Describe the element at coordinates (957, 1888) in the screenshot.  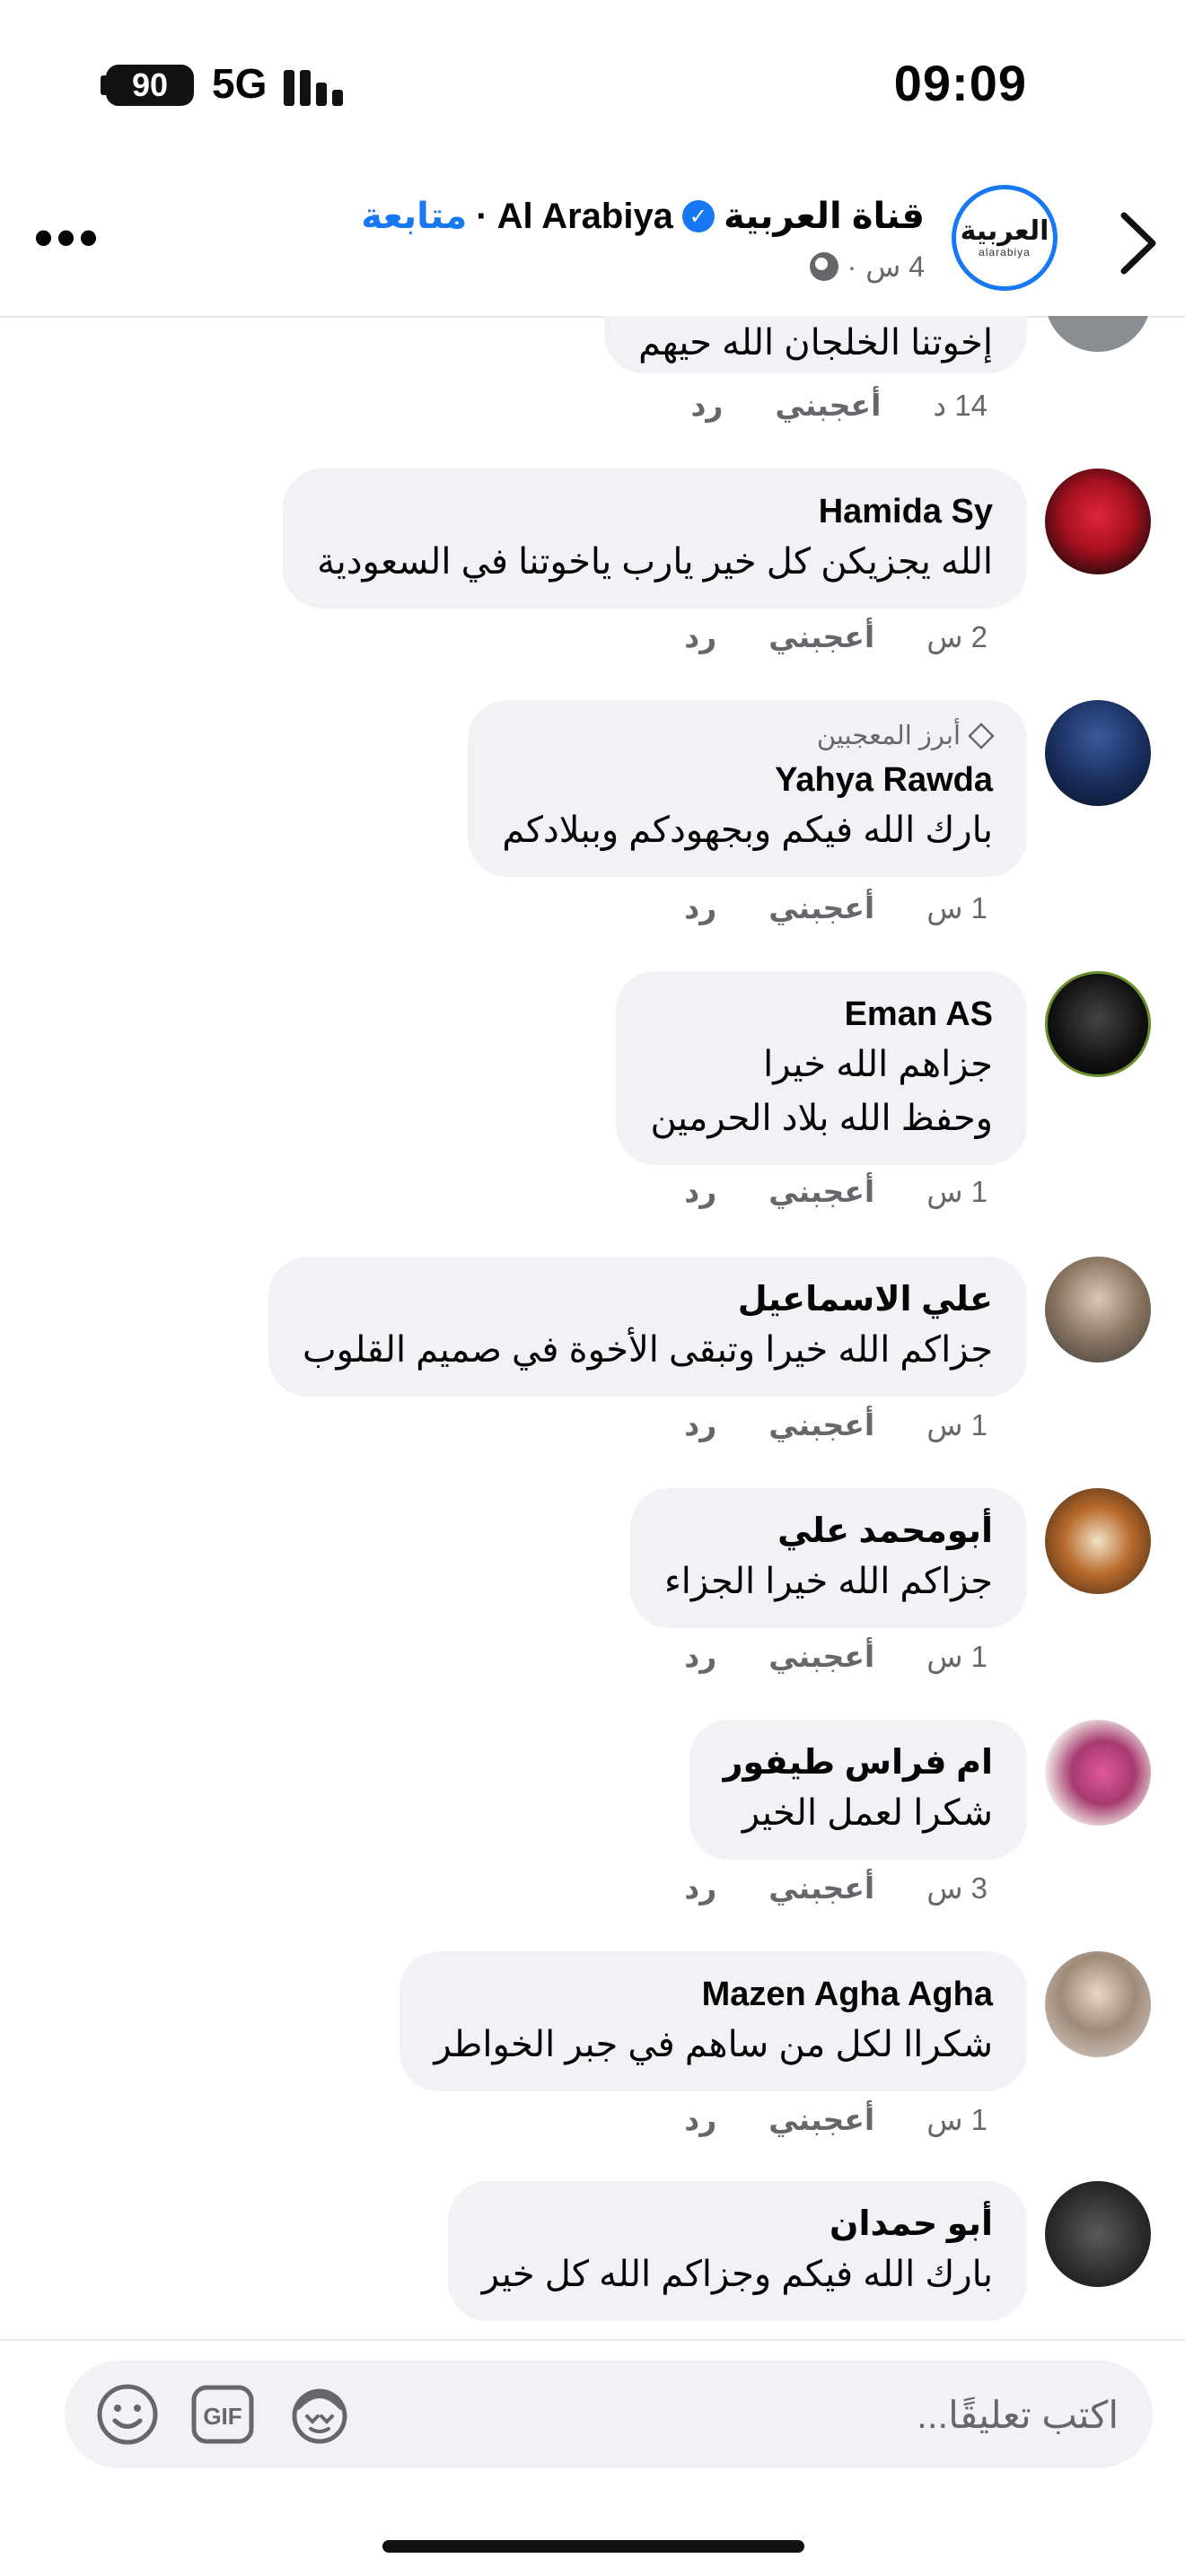
I see `comment-time: 3 س` at that location.